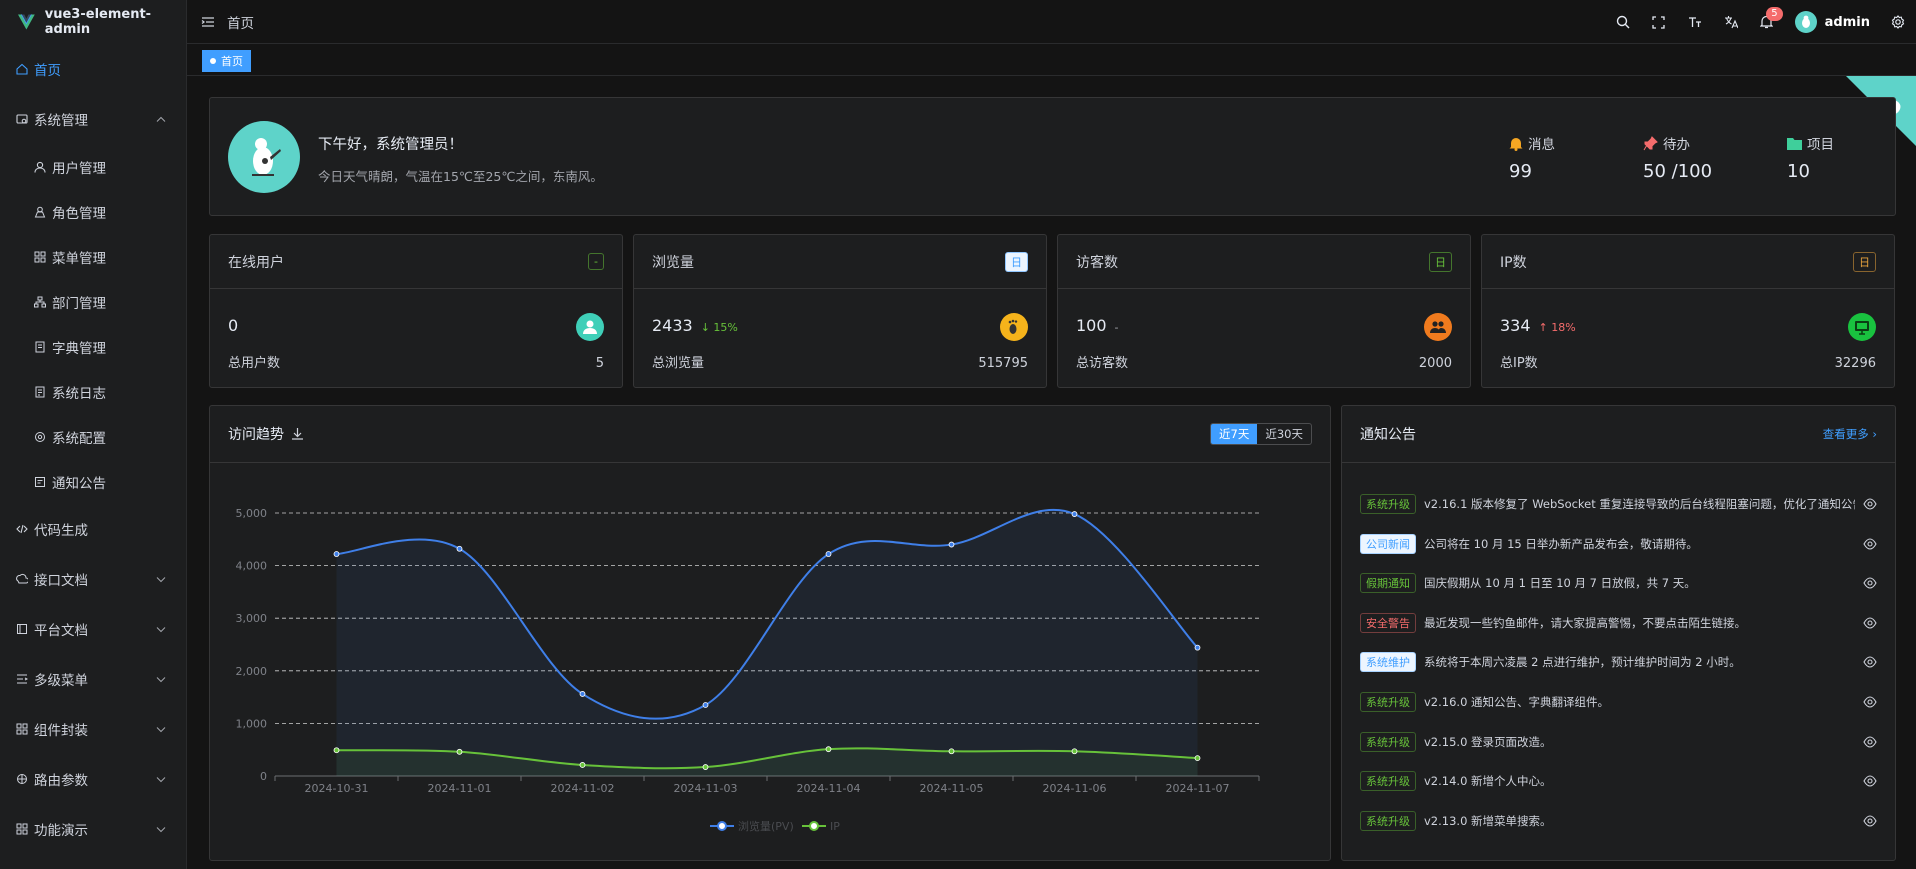 This screenshot has height=869, width=1916. What do you see at coordinates (1845, 434) in the screenshot?
I see `view-more-label: 查看更多` at bounding box center [1845, 434].